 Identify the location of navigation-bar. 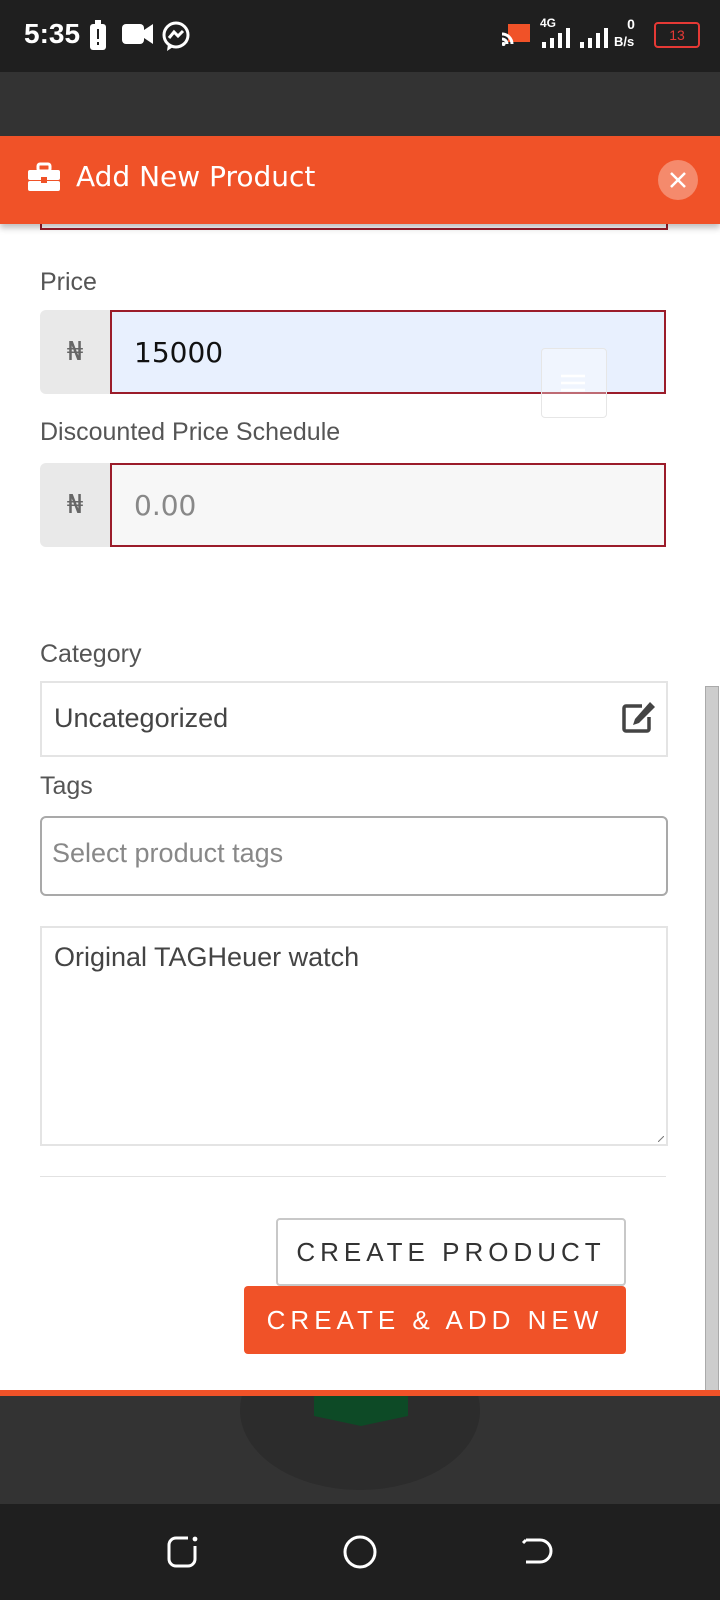
(360, 1552).